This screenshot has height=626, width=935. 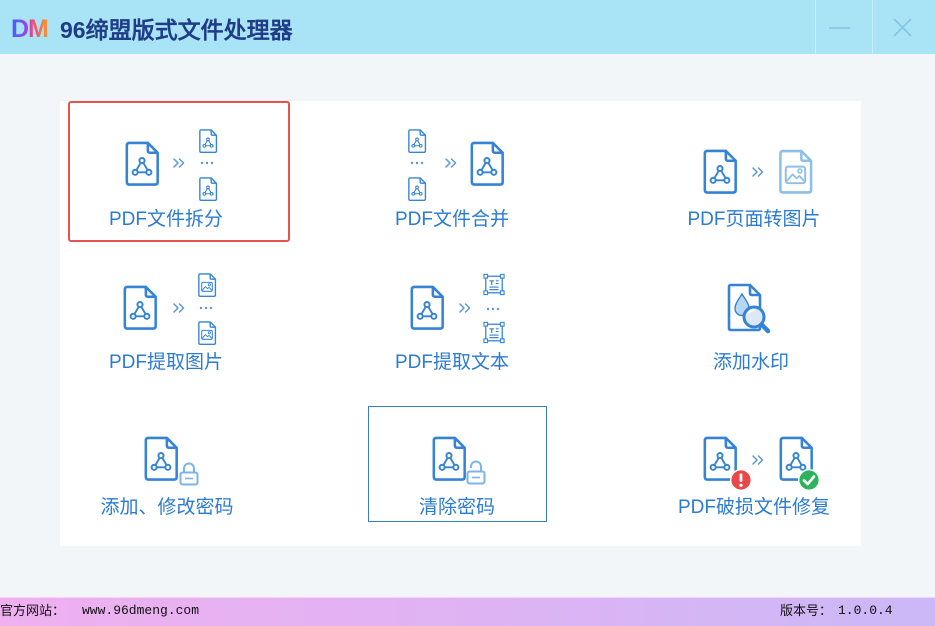 What do you see at coordinates (467, 27) in the screenshot?
I see `title-bar: DM 96缔盟版式文件处理器` at bounding box center [467, 27].